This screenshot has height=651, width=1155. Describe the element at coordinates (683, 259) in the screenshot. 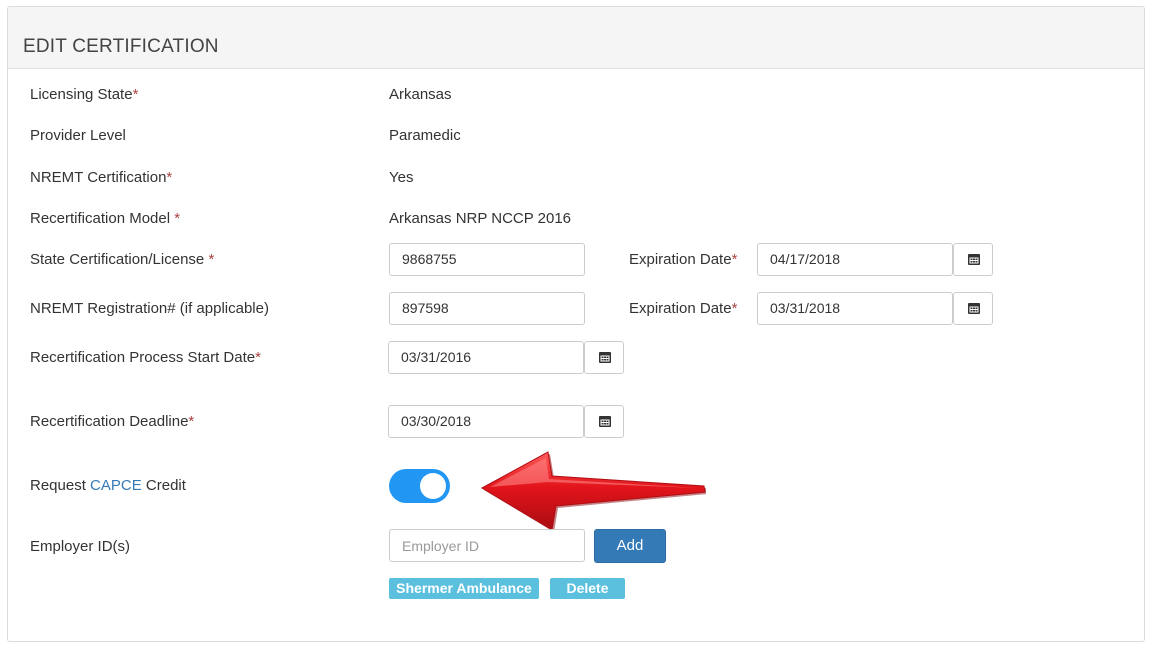

I see `state-expiration-label: Expiration Date*` at that location.